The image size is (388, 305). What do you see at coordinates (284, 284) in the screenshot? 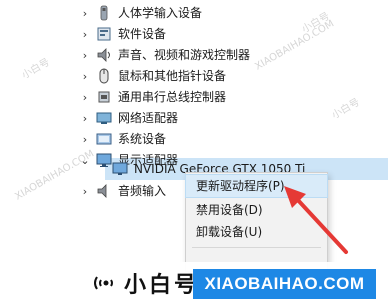
I see `brand-domain: XIAOBAIHAO.COM` at bounding box center [284, 284].